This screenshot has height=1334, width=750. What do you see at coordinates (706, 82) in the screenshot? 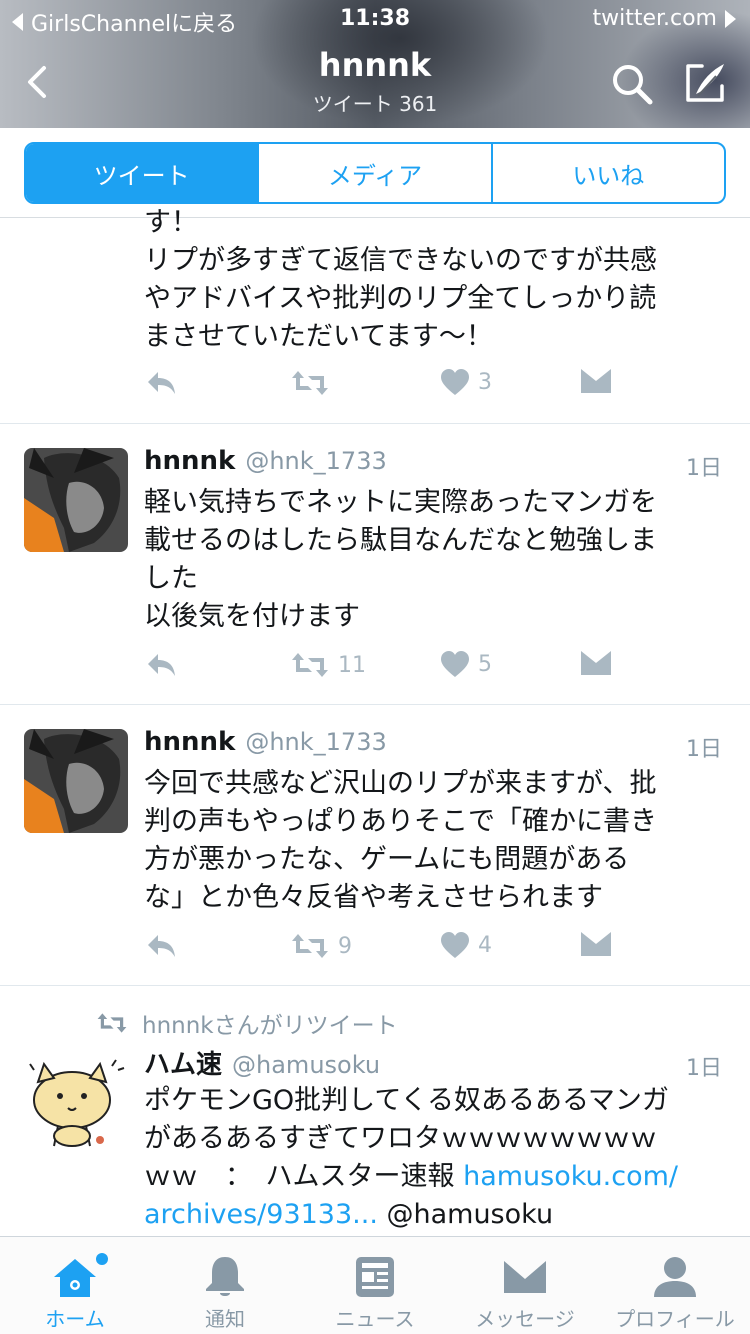
I see `compose-tweet-icon` at bounding box center [706, 82].